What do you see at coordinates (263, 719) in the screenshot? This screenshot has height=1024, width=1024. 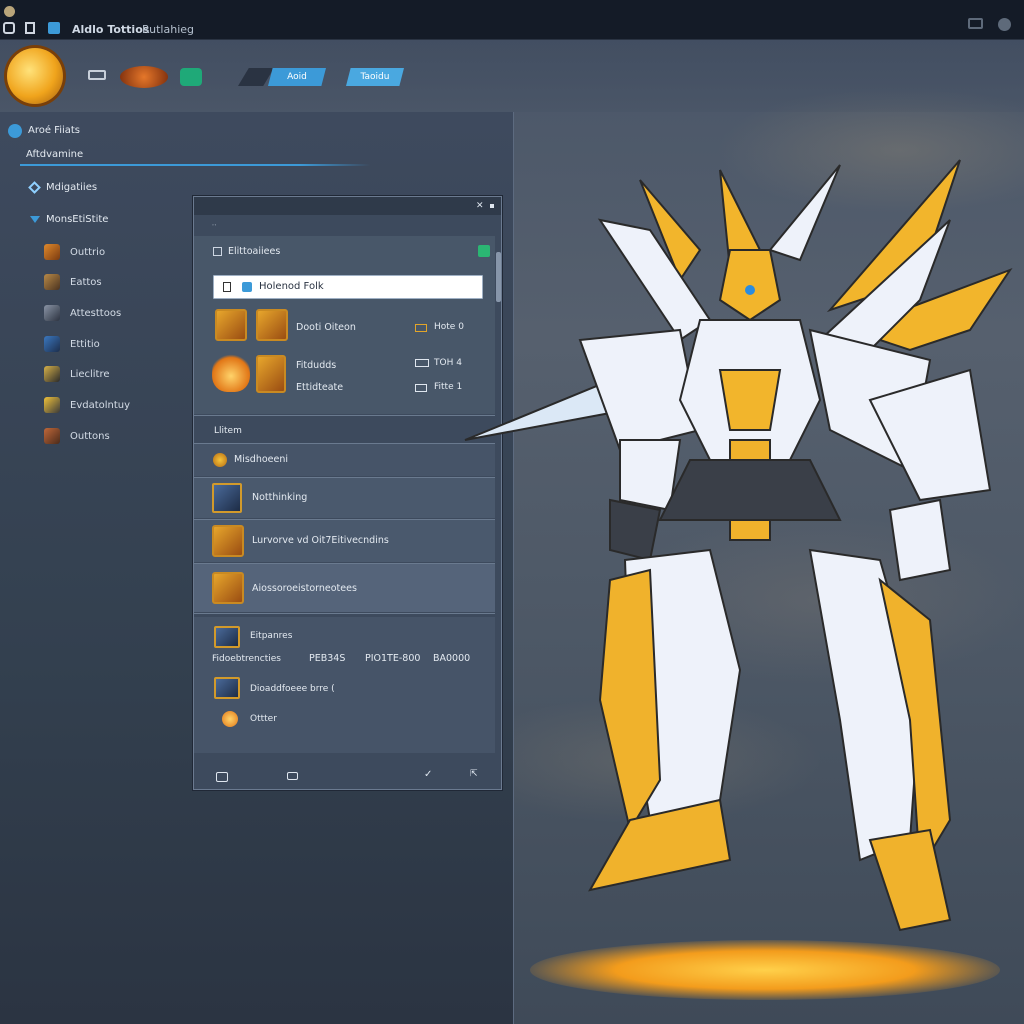 I see `stats-row4-label: Ottter` at bounding box center [263, 719].